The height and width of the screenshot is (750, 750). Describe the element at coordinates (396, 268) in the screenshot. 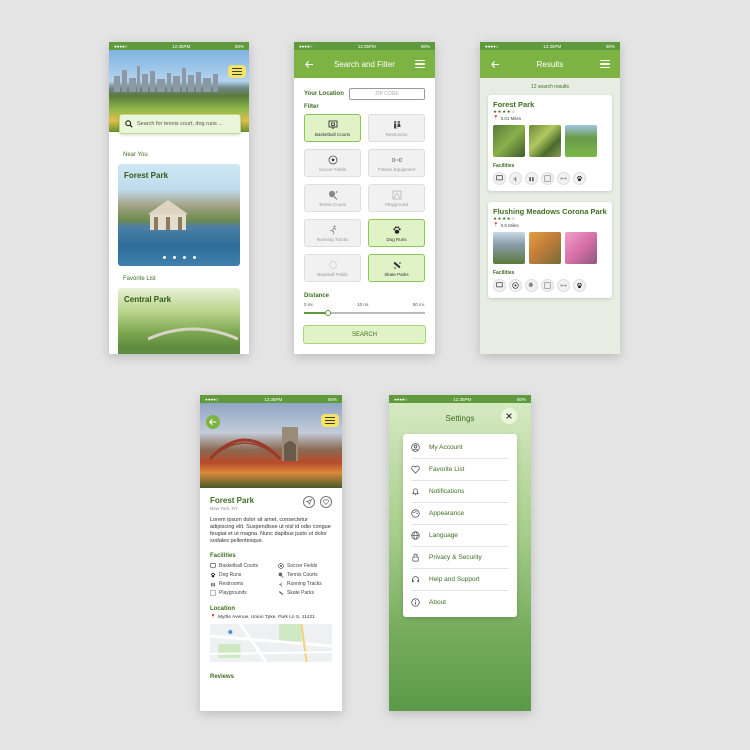

I see `filter-skate-parks: Skate Parks` at that location.